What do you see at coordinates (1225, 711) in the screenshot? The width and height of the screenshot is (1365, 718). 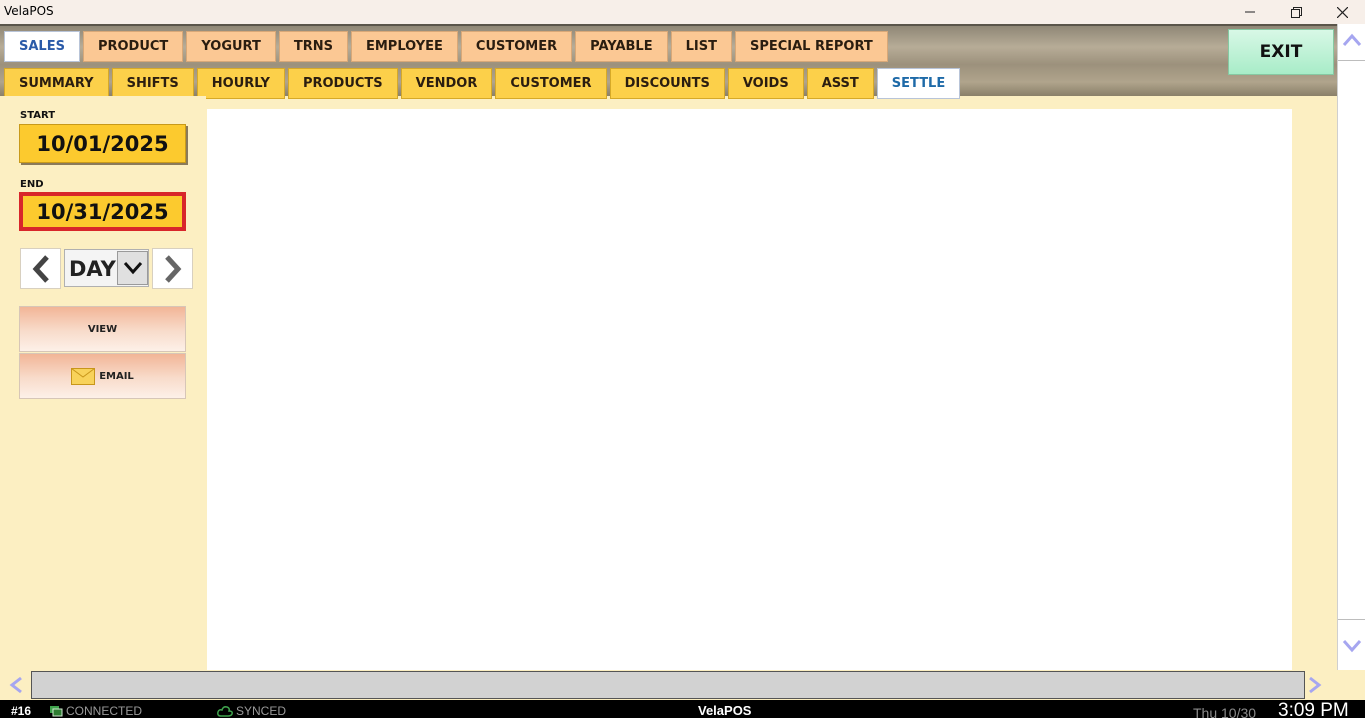 I see `status-date: Thu 10/30` at bounding box center [1225, 711].